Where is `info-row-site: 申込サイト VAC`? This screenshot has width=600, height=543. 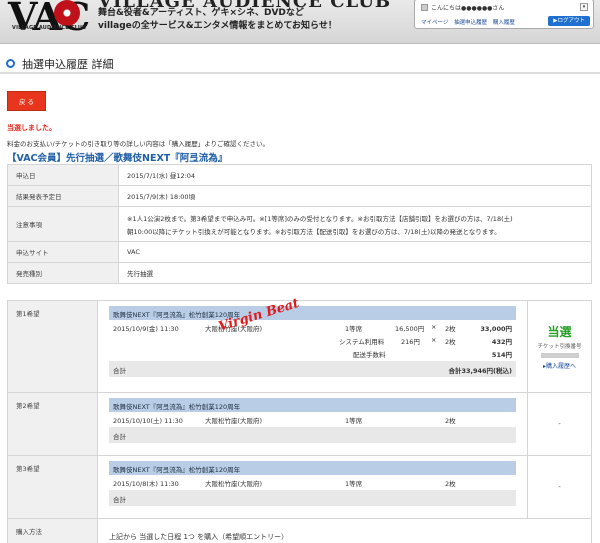
info-row-site: 申込サイト VAC is located at coordinates (299, 252).